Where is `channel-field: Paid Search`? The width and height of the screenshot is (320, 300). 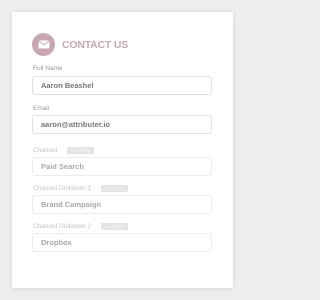
channel-field: Paid Search is located at coordinates (122, 166).